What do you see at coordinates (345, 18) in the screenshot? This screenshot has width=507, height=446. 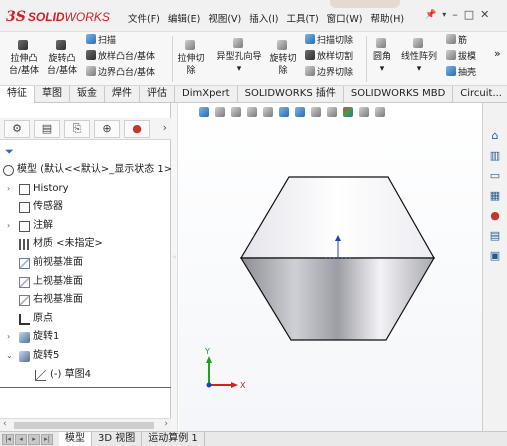 I see `menu-window: 窗口(W)` at bounding box center [345, 18].